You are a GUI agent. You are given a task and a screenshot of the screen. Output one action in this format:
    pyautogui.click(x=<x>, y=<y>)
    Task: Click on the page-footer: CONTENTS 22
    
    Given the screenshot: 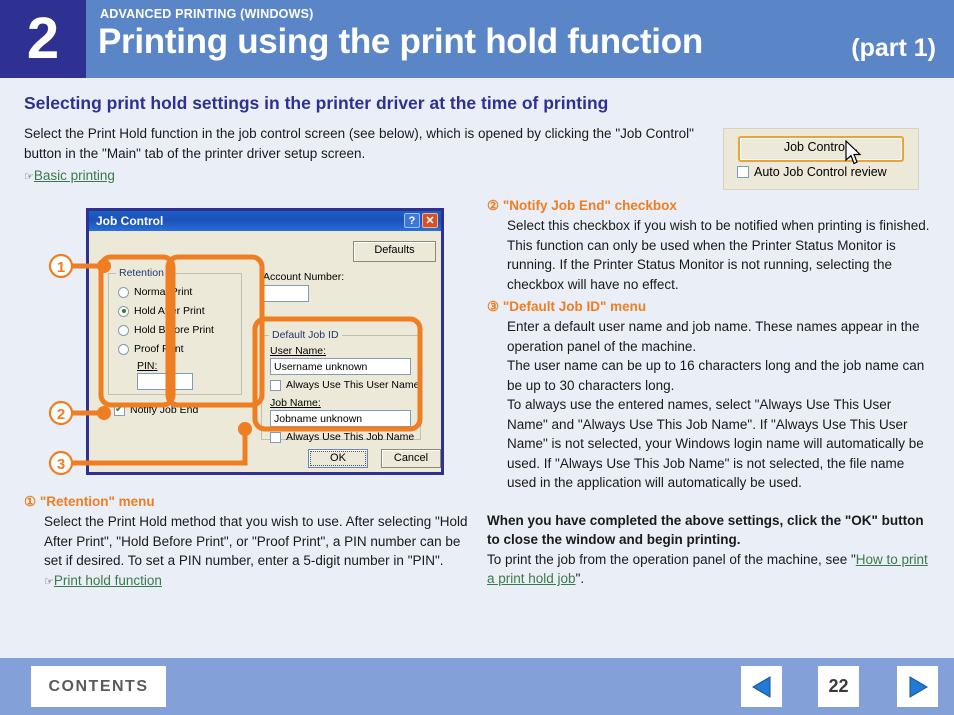 What is the action you would take?
    pyautogui.click(x=477, y=686)
    